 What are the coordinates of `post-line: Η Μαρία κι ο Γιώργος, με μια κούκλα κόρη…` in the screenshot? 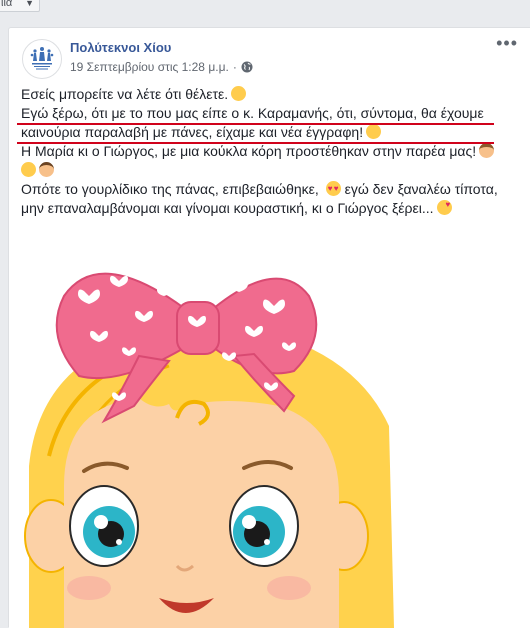 It's located at (273, 151).